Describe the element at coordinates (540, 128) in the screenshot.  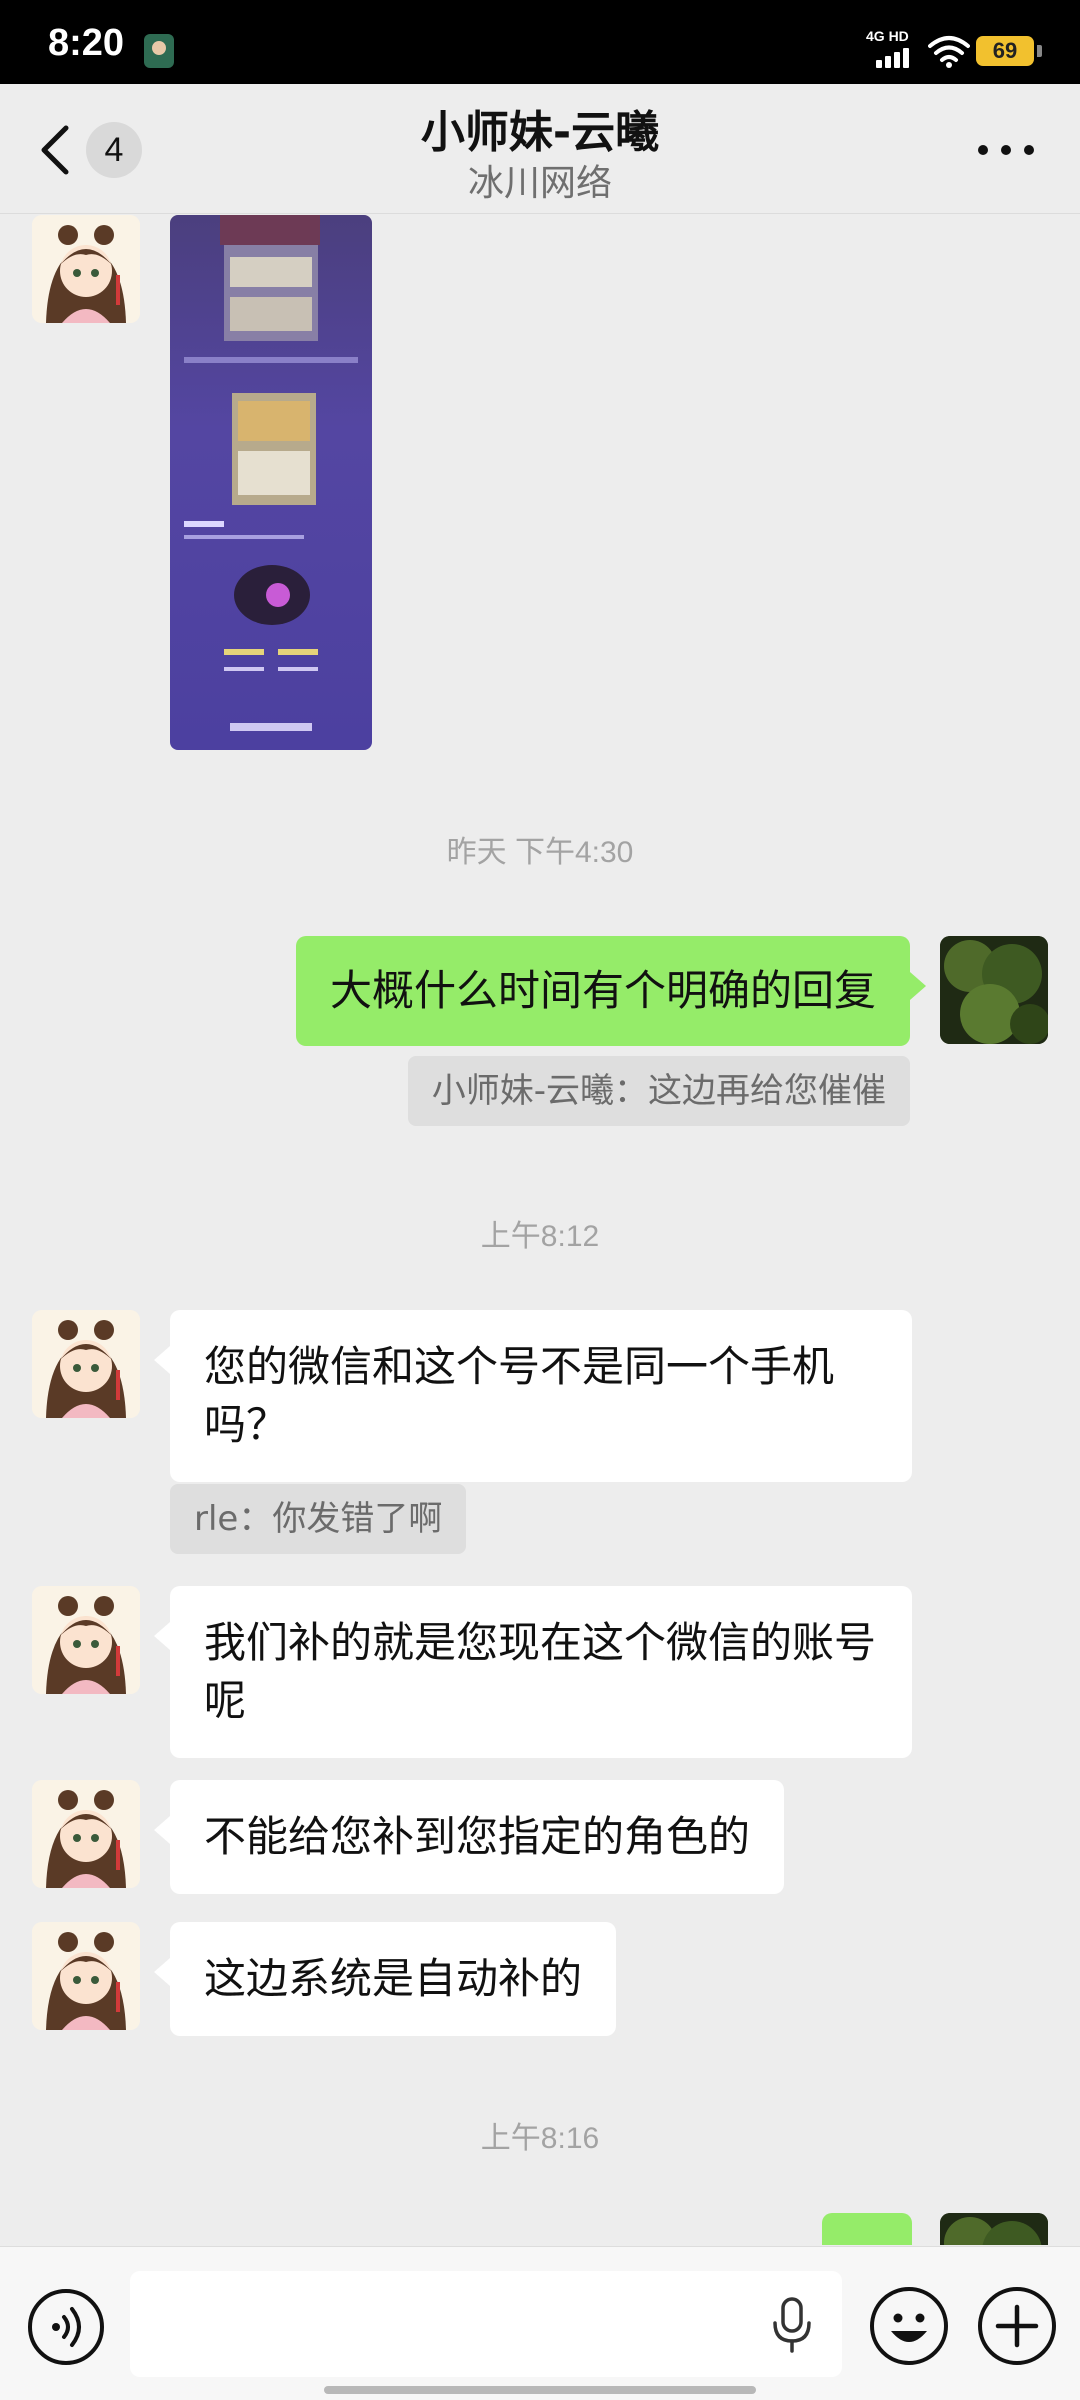
I see `chat-title: 小师妹-云曦` at that location.